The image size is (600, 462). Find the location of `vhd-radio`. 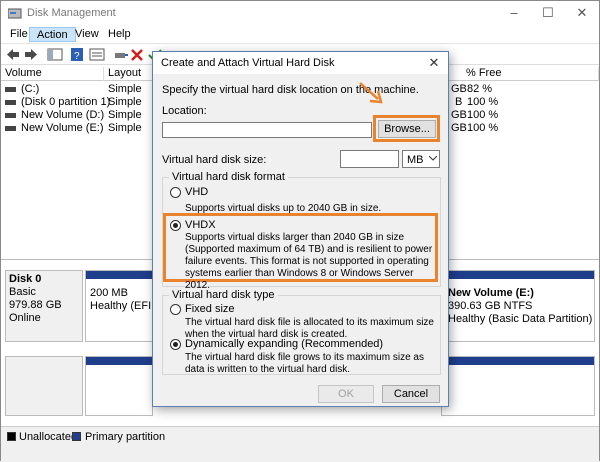

vhd-radio is located at coordinates (175, 192).